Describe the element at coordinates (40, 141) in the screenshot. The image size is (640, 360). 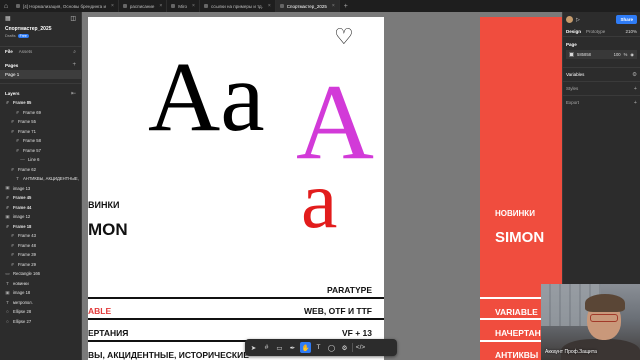
I see `layer-item: # Frame 58` at that location.